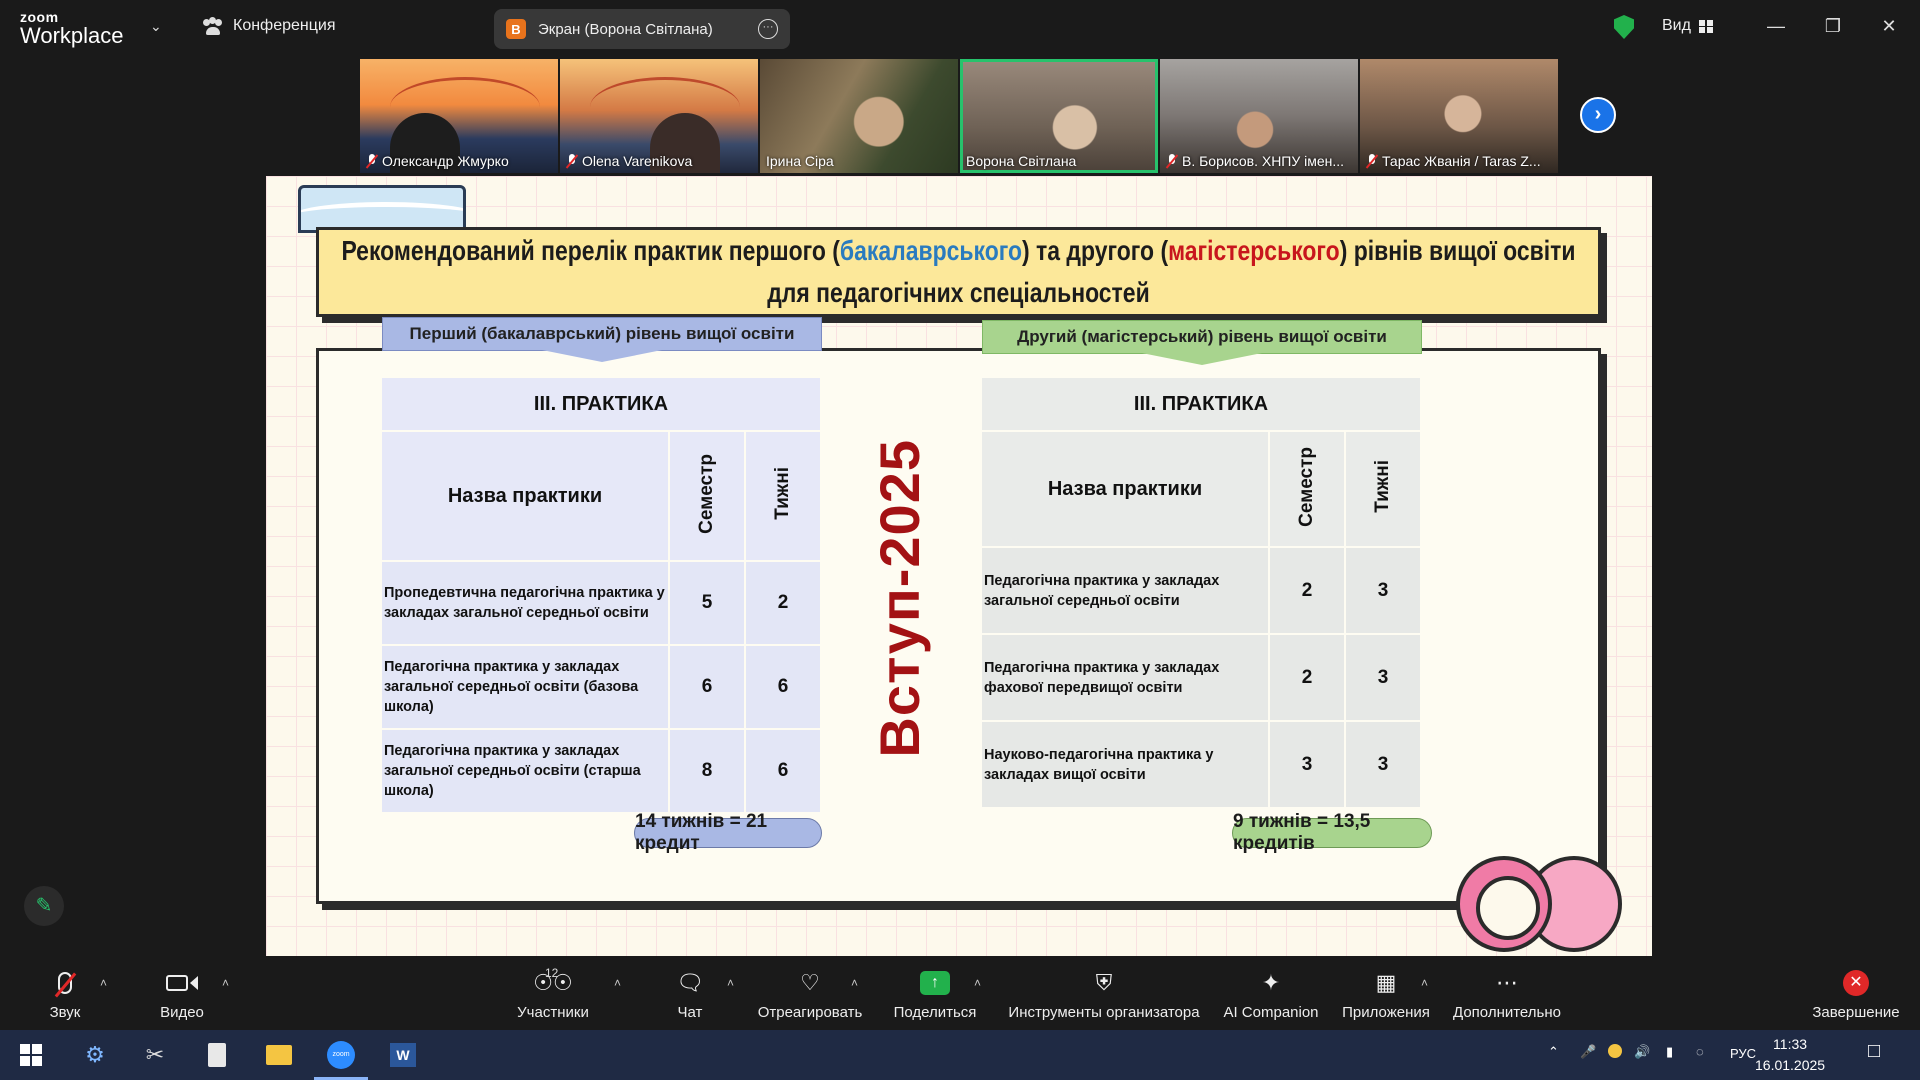 This screenshot has height=1080, width=1920. What do you see at coordinates (1021, 161) in the screenshot?
I see `participant-name: Ворона Світлана` at bounding box center [1021, 161].